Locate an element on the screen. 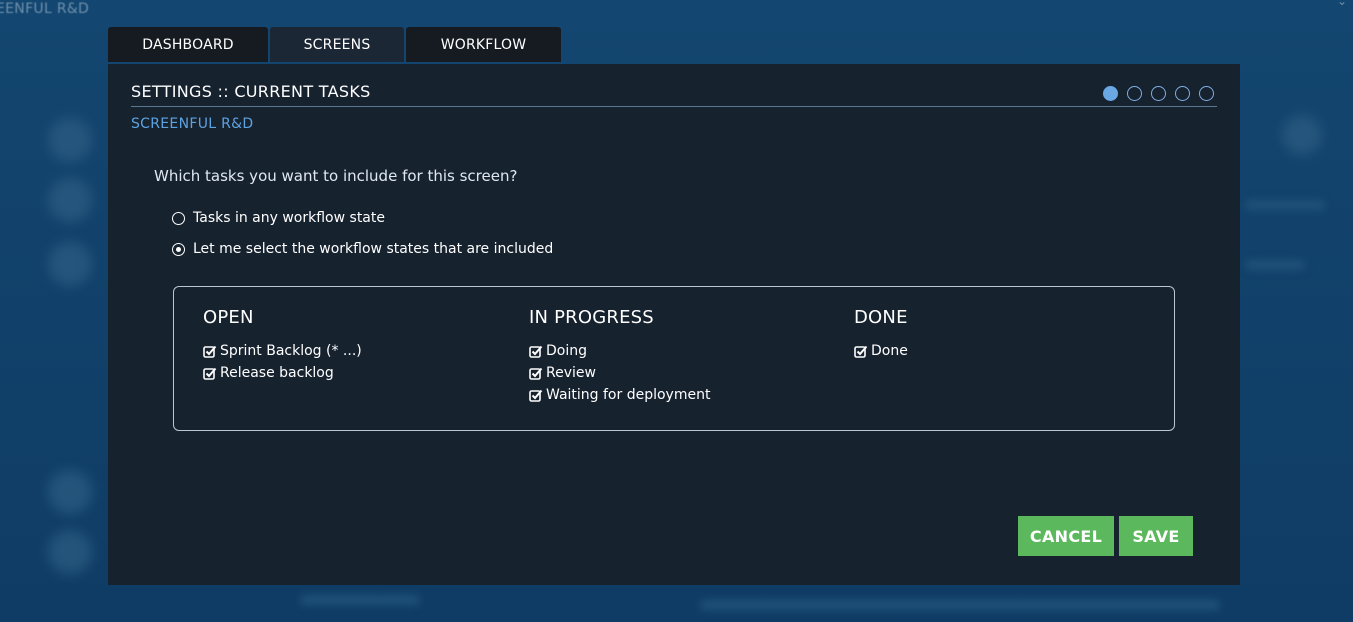 The width and height of the screenshot is (1353, 622). option-label: Tasks in any workflow state is located at coordinates (289, 218).